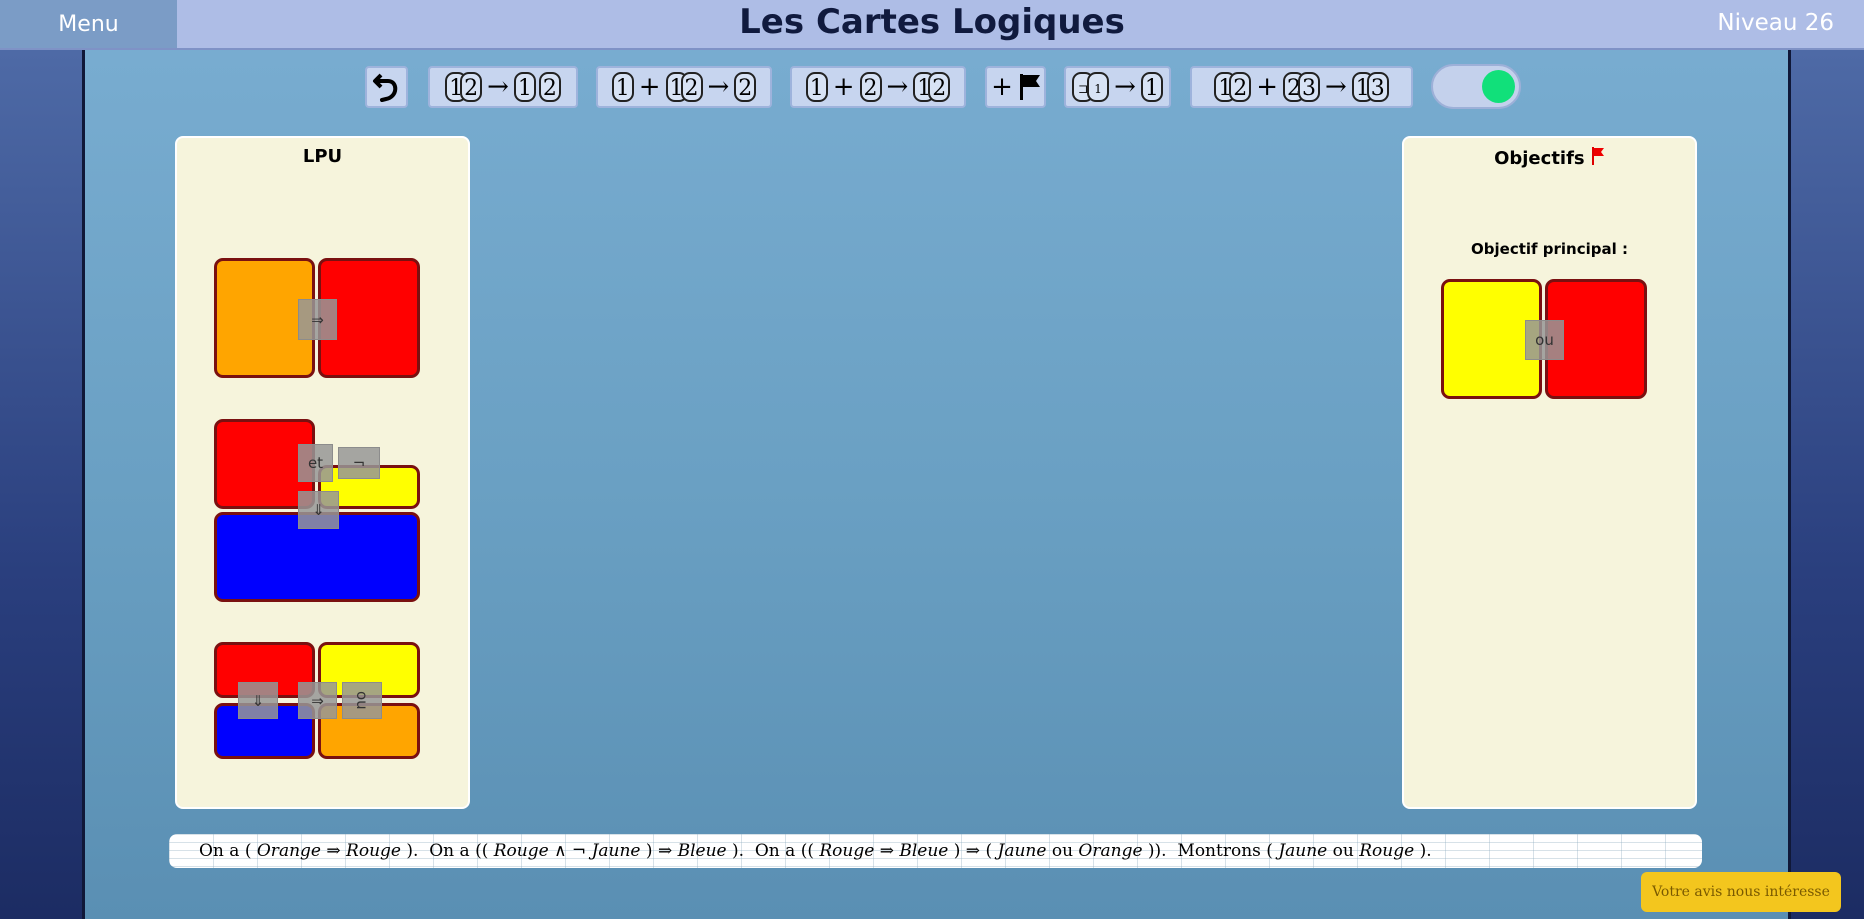  I want to click on toggle-knob, so click(1498, 86).